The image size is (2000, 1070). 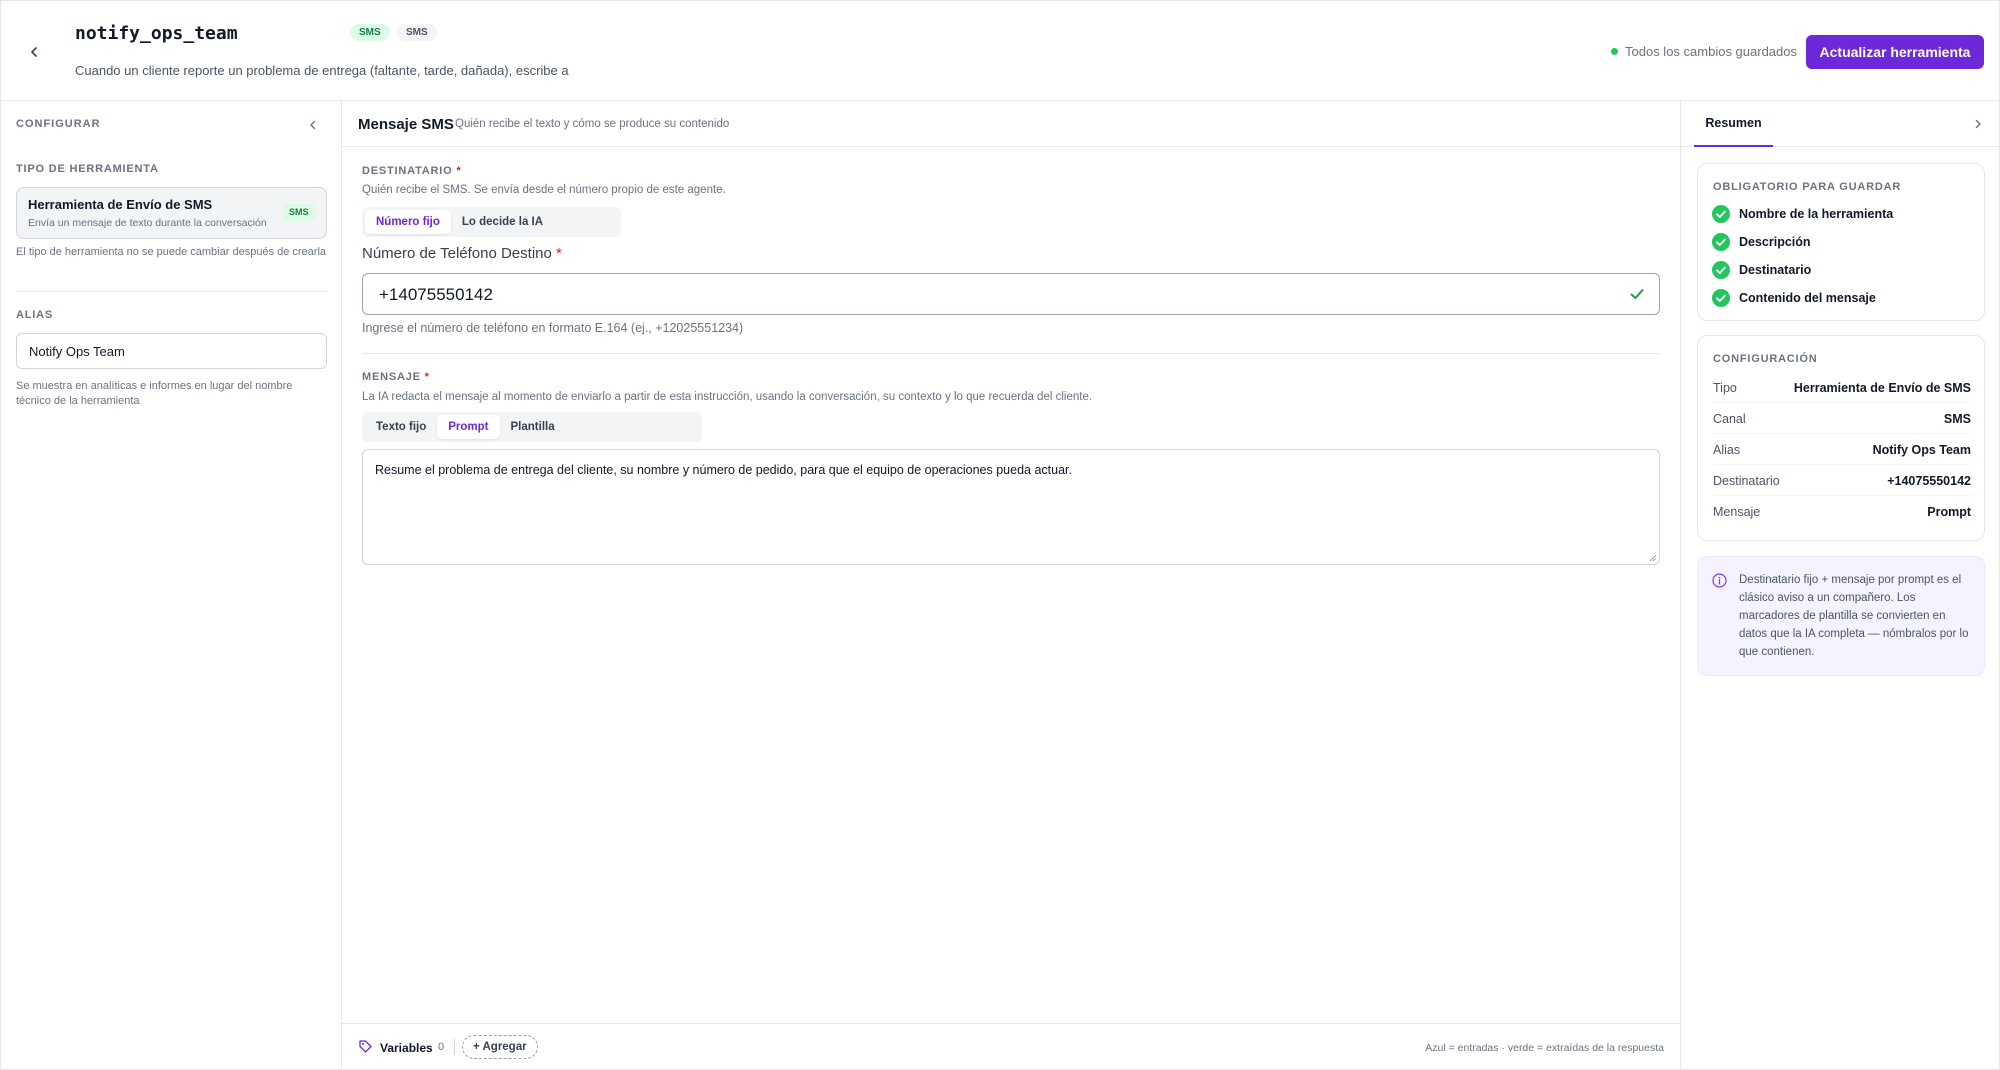 What do you see at coordinates (1761, 270) in the screenshot?
I see `required-item: Destinatario` at bounding box center [1761, 270].